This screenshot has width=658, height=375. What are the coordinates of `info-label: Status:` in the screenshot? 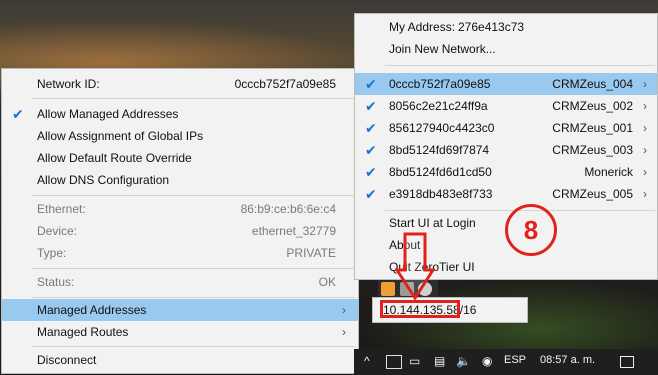 It's located at (56, 282).